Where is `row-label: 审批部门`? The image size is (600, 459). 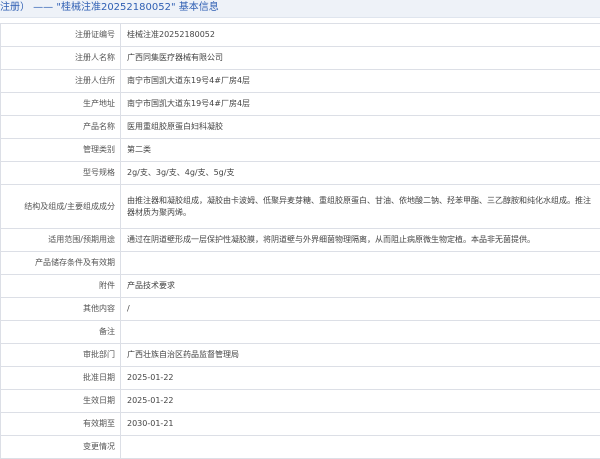
row-label: 审批部门 is located at coordinates (61, 355).